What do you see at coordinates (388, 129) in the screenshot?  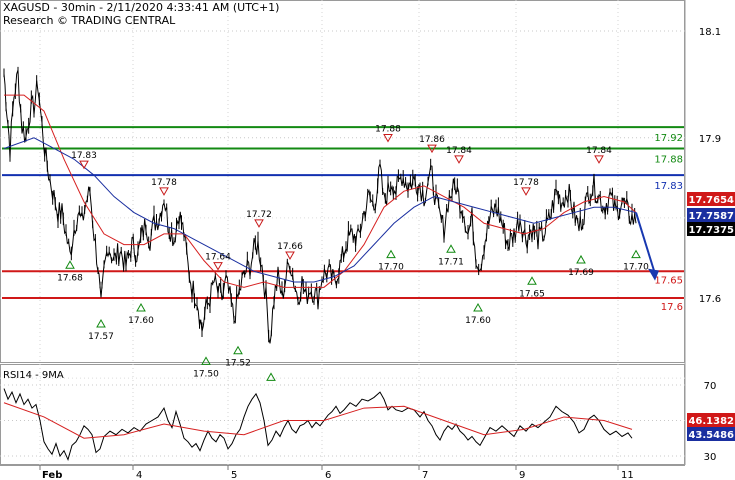 I see `peak-label: 17.88` at bounding box center [388, 129].